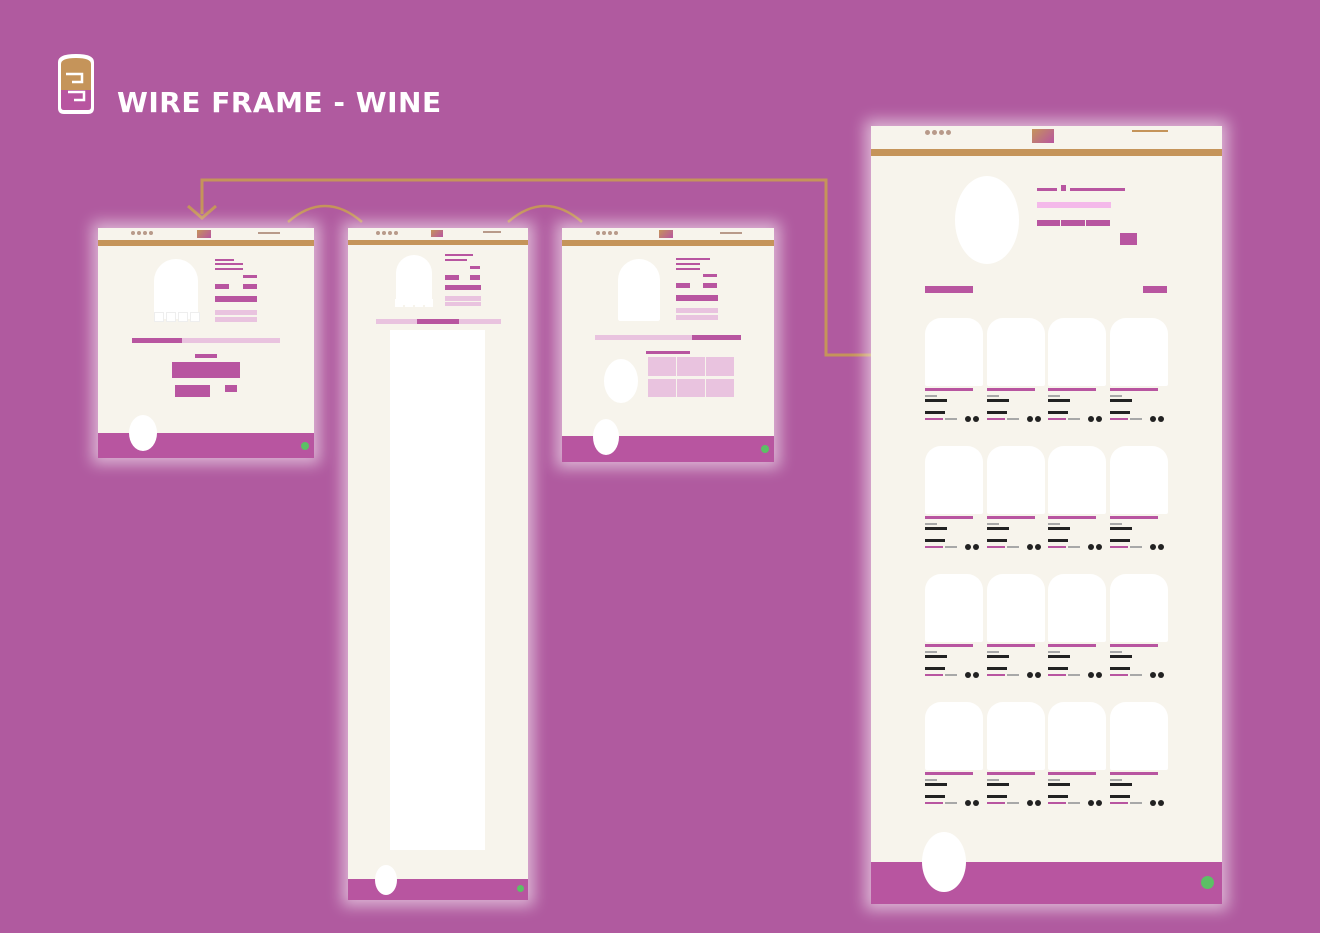 The height and width of the screenshot is (933, 1320). I want to click on tab-shipping, so click(480, 321).